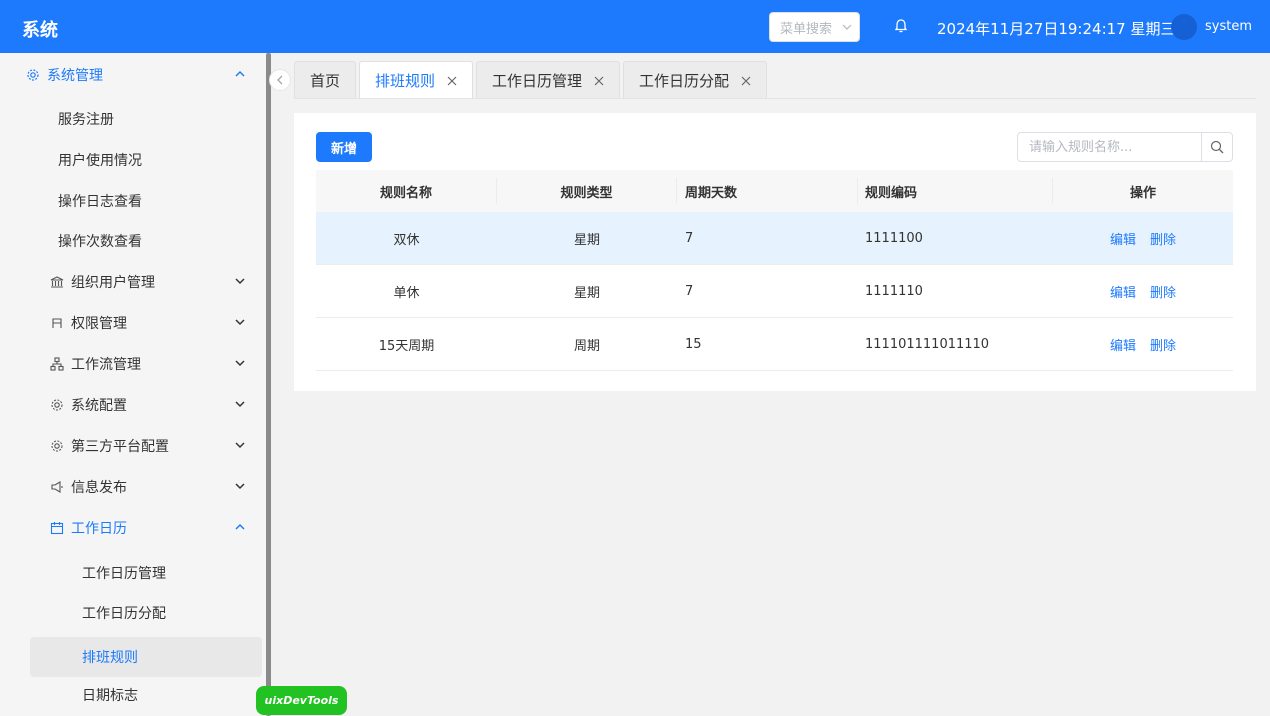 This screenshot has width=1270, height=716. Describe the element at coordinates (693, 344) in the screenshot. I see `cell-cycle-days: 15` at that location.